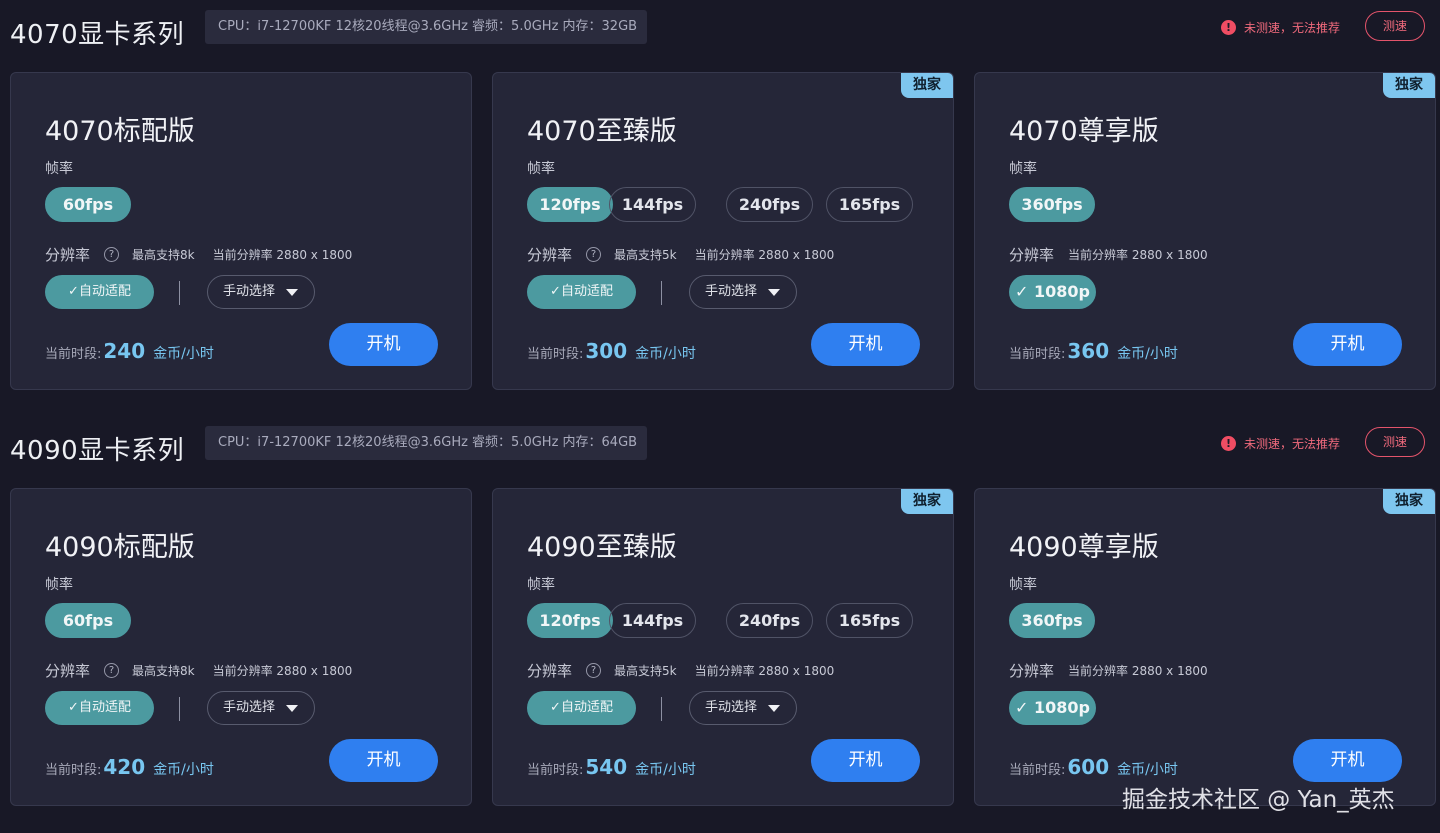  Describe the element at coordinates (1084, 131) in the screenshot. I see `plan-title: 4070尊享版` at that location.